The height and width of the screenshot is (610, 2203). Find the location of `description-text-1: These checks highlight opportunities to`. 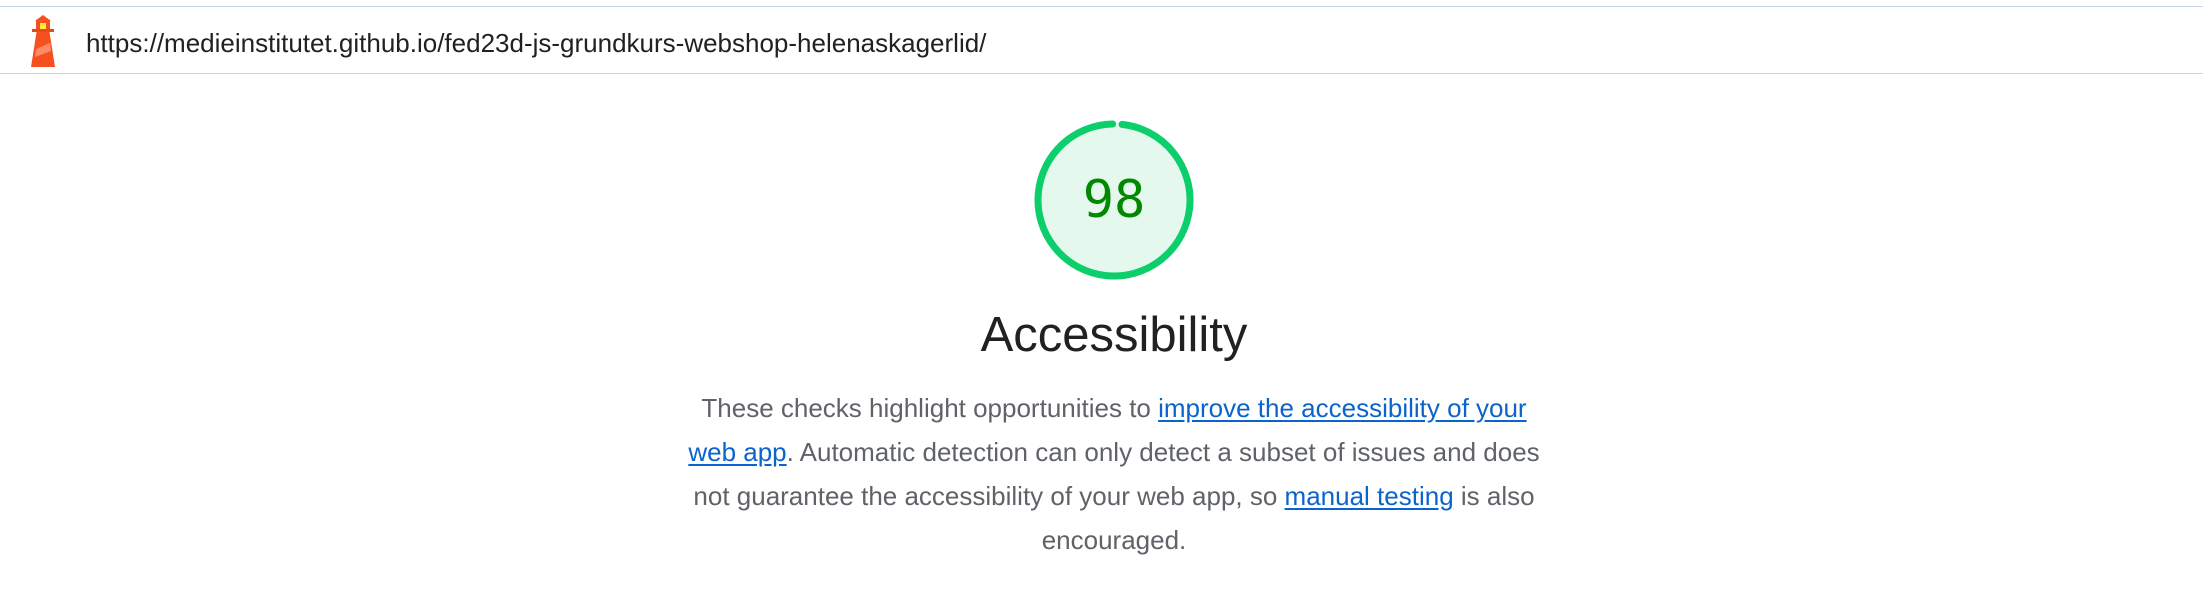

description-text-1: These checks highlight opportunities to is located at coordinates (930, 408).